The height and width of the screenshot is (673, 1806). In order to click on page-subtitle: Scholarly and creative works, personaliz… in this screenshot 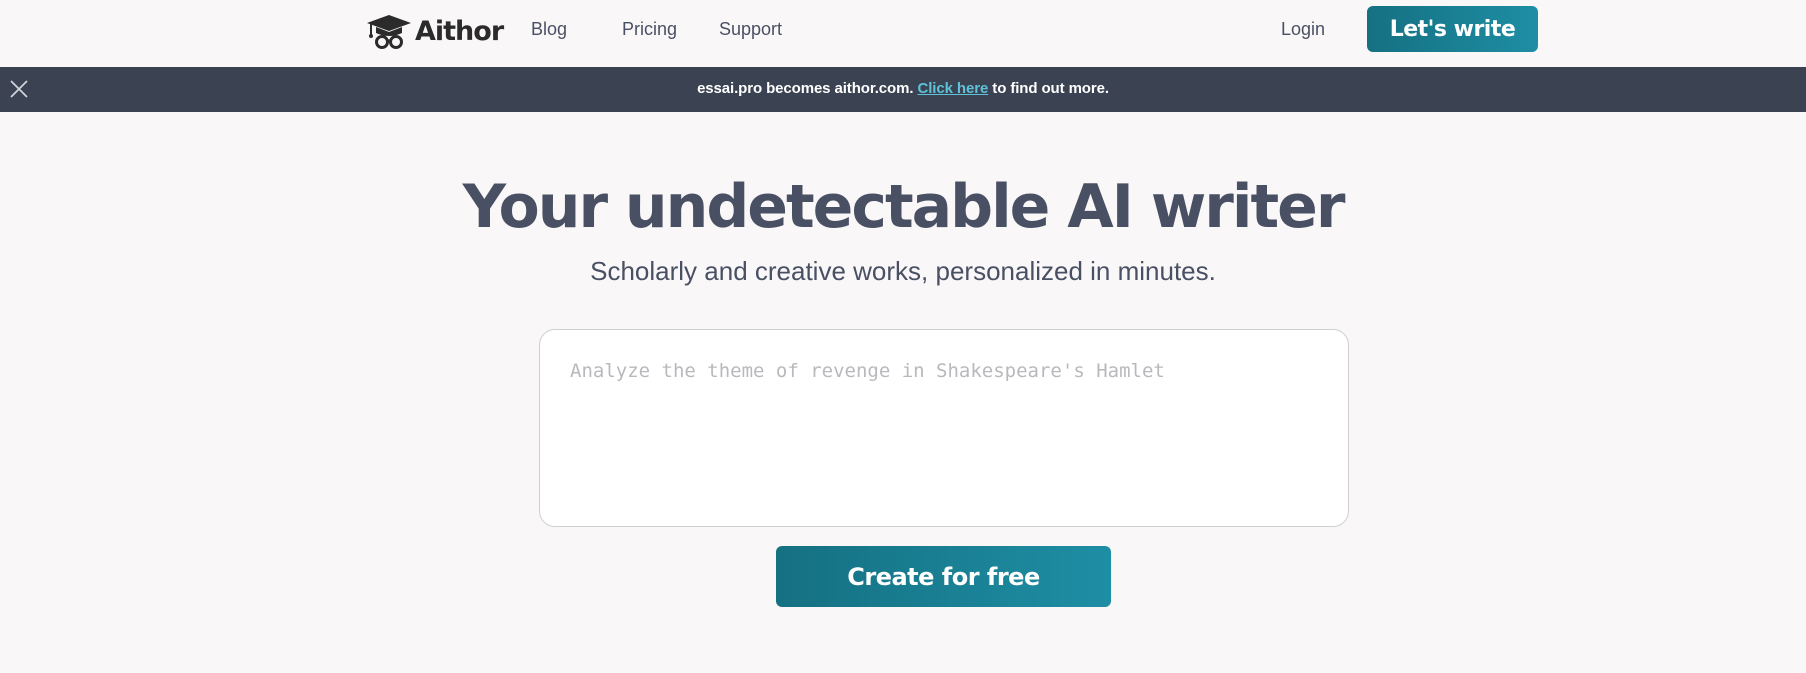, I will do `click(903, 271)`.